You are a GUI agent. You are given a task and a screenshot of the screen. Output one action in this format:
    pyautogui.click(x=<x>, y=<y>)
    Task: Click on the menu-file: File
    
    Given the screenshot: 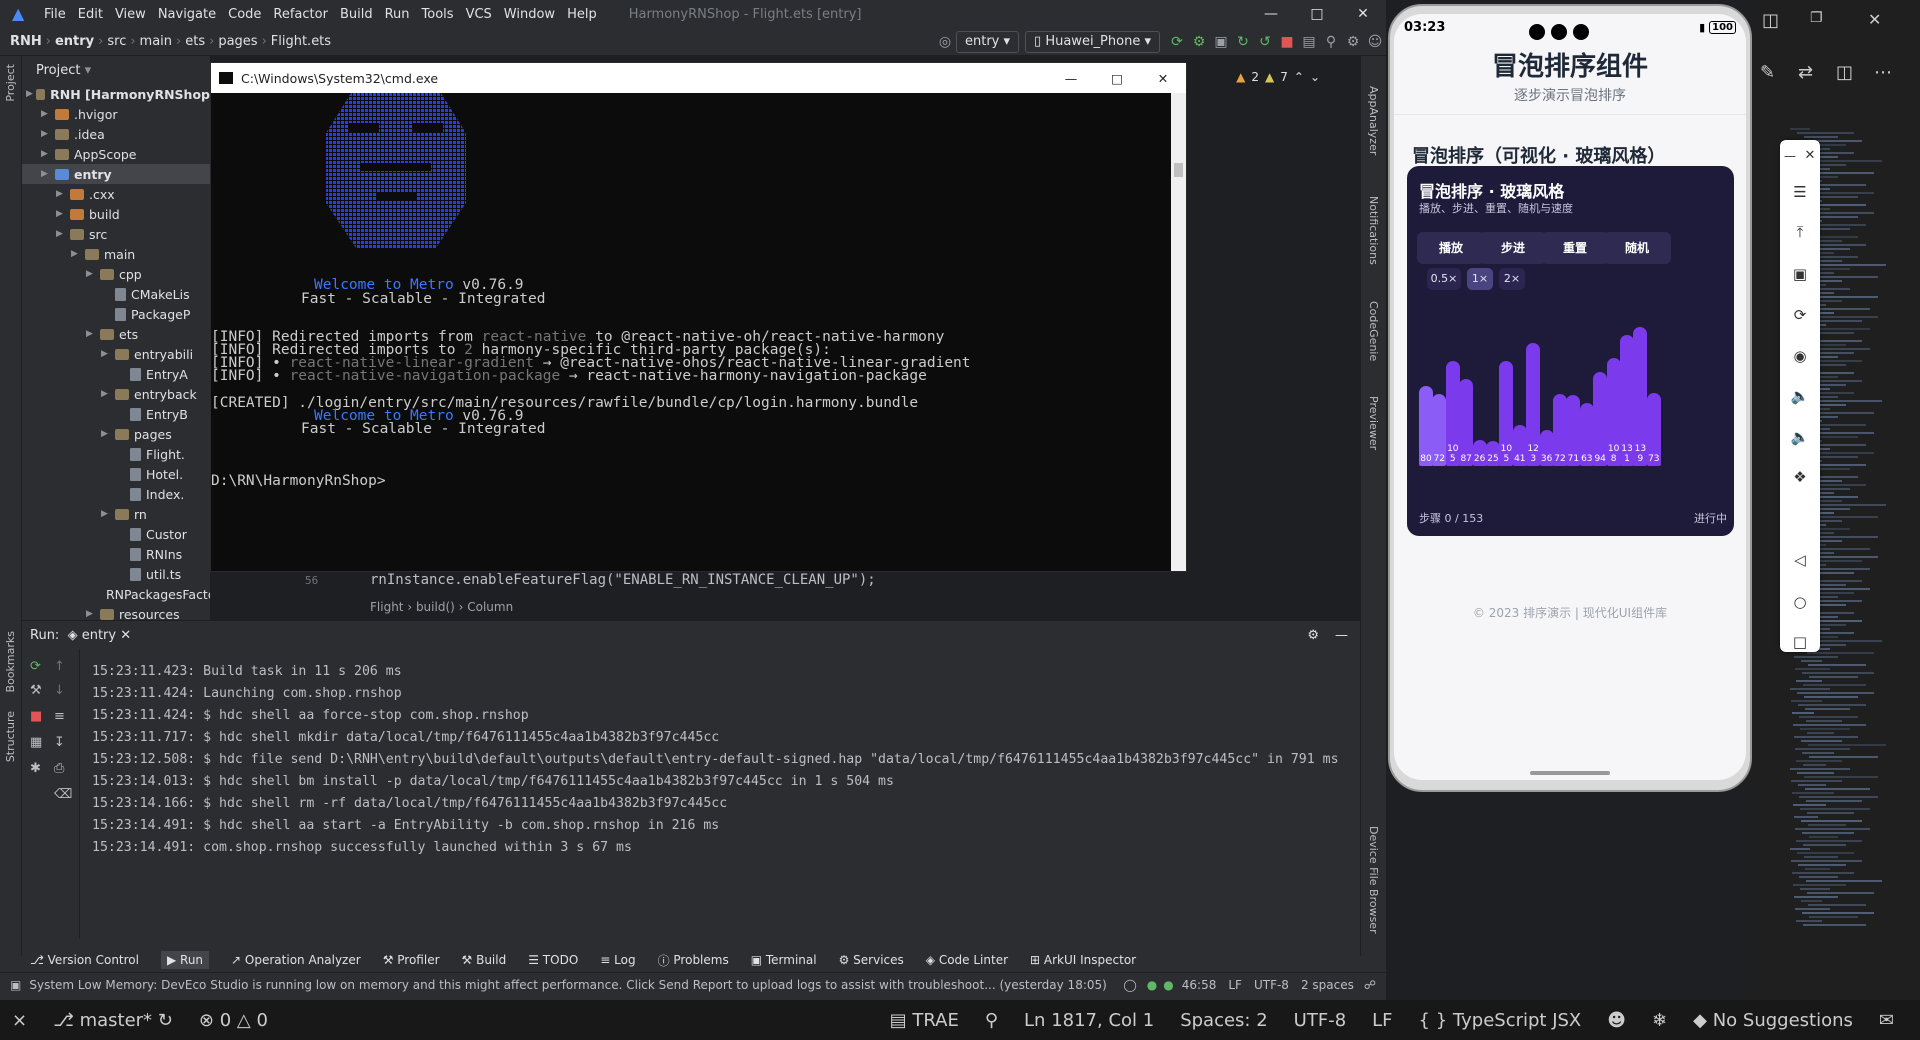 What is the action you would take?
    pyautogui.click(x=55, y=14)
    